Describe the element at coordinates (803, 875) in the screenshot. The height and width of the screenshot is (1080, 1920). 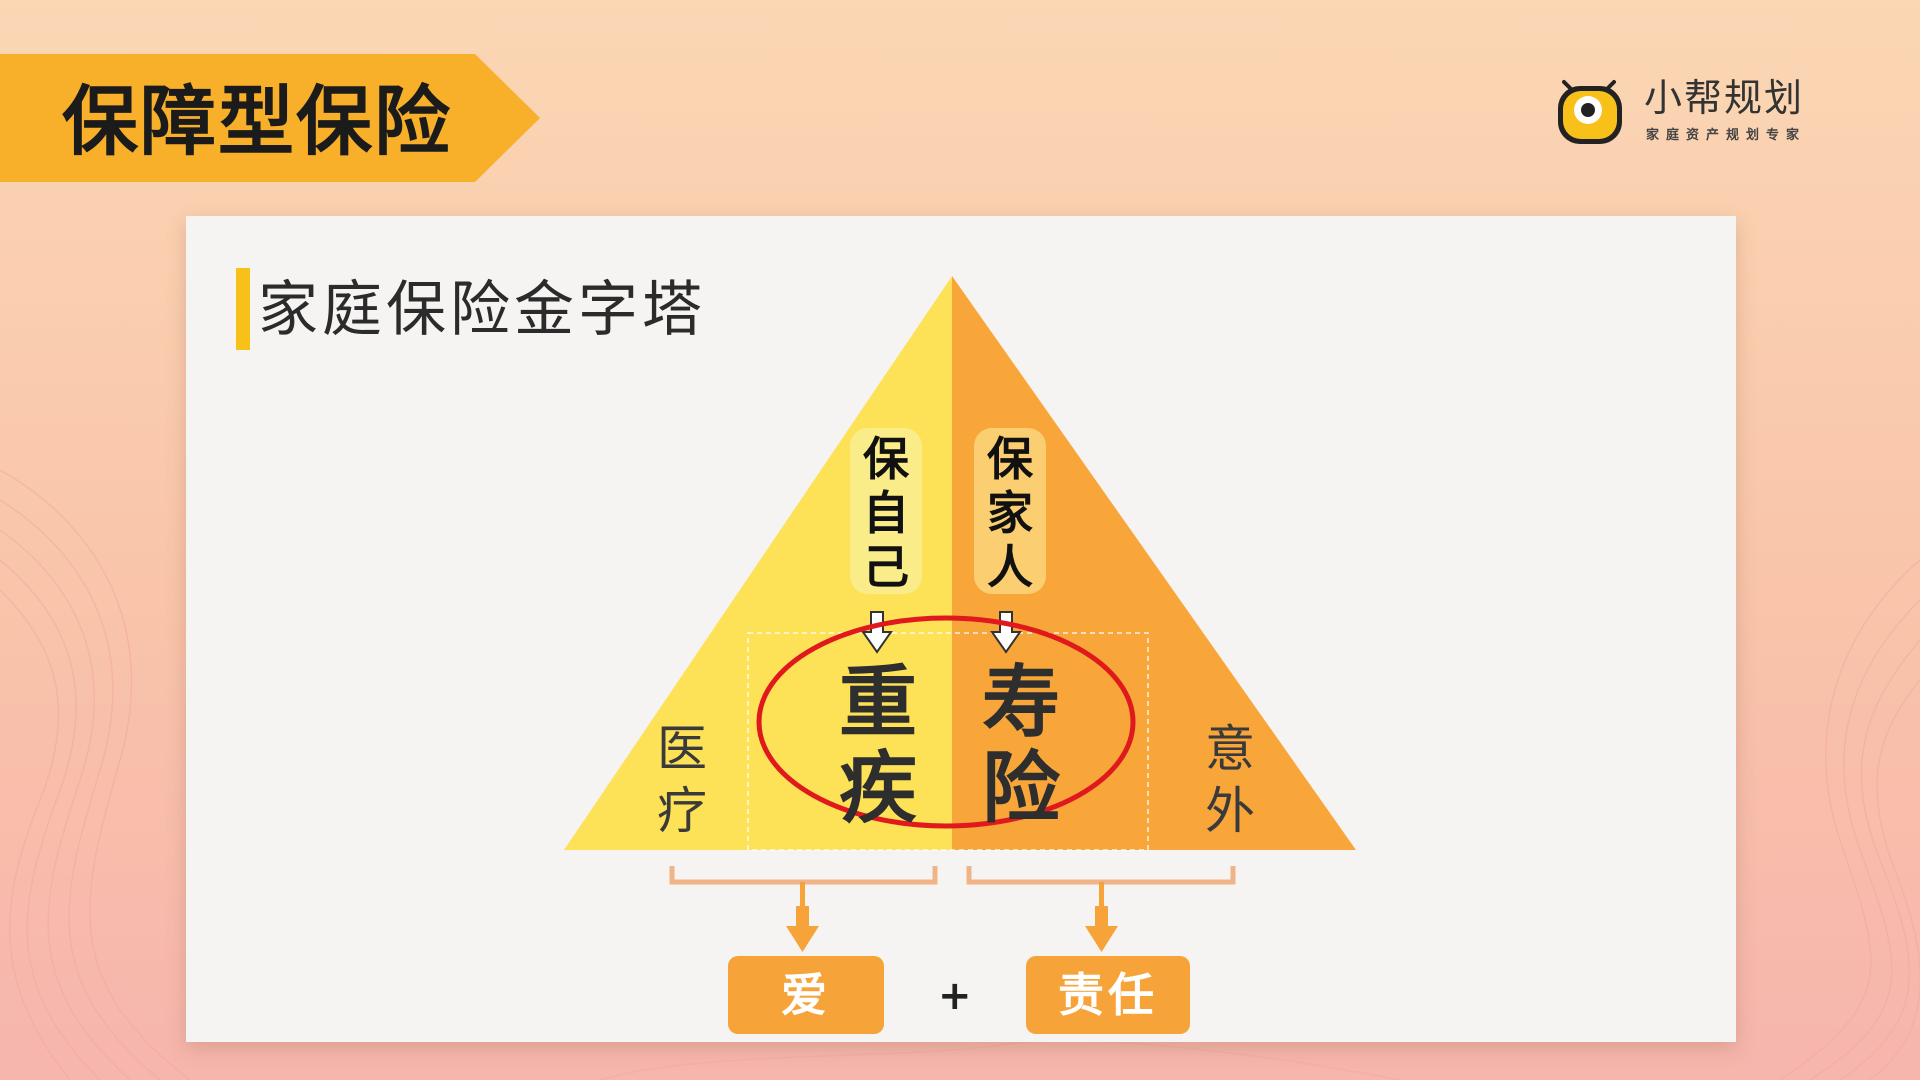
I see `bracket-left` at that location.